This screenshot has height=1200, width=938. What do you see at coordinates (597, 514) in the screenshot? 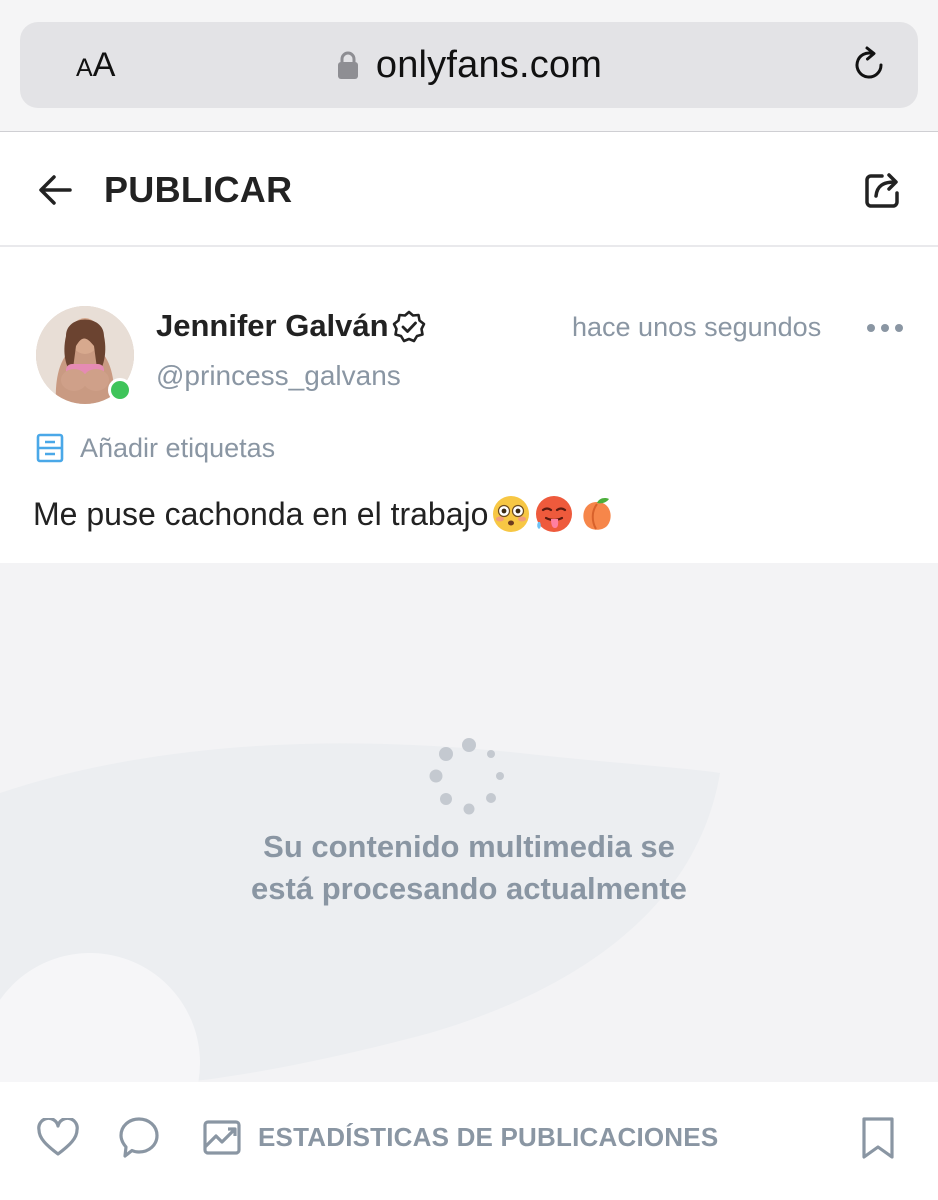
I see `peach-emoji` at bounding box center [597, 514].